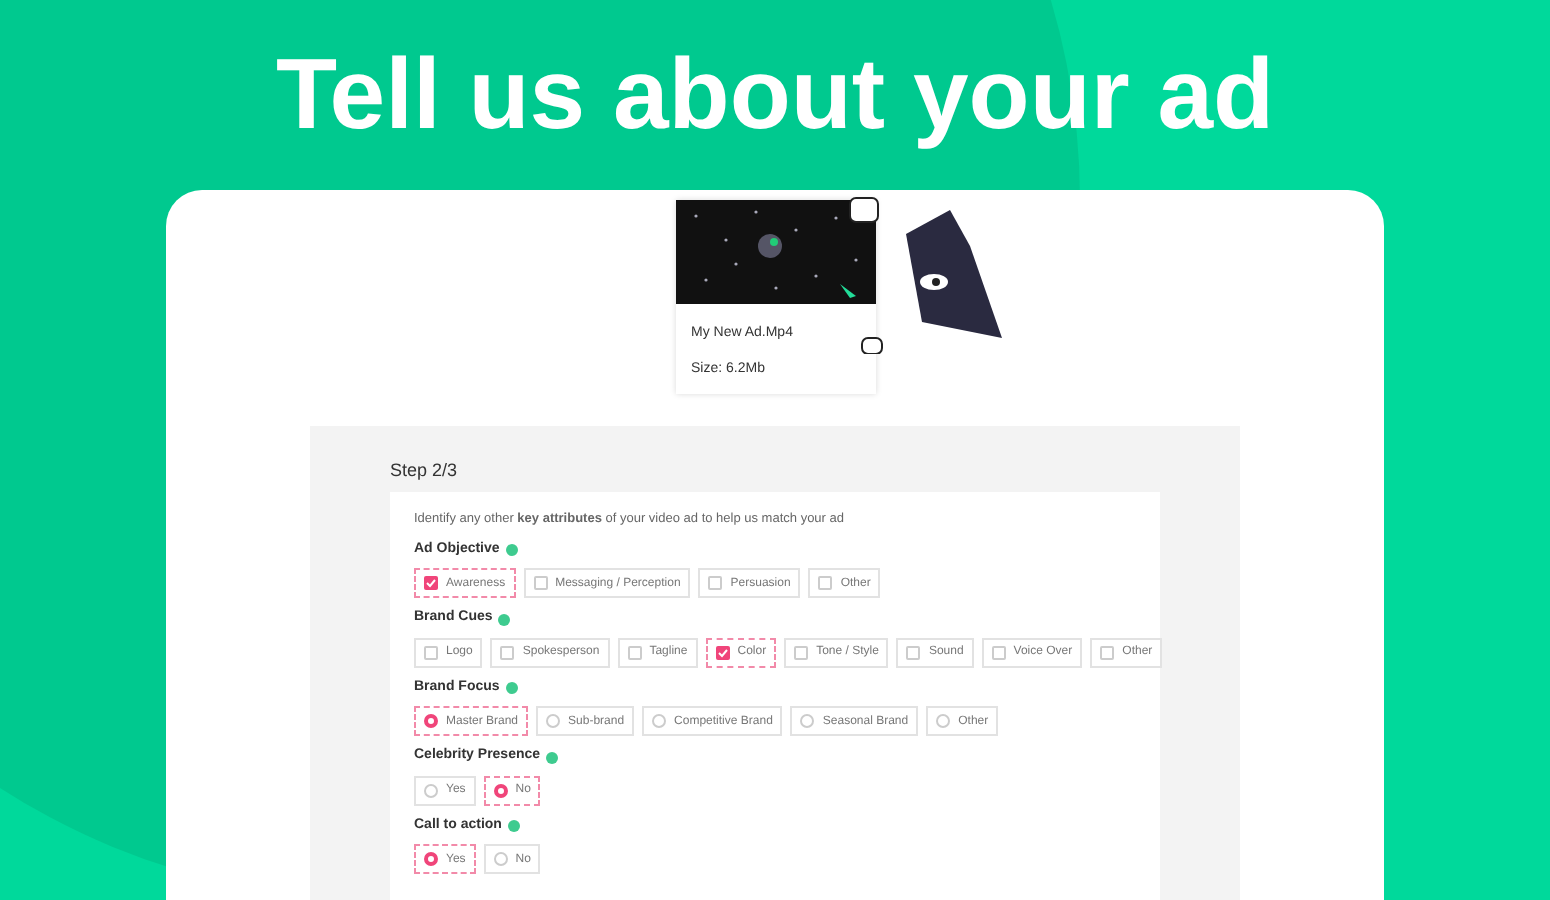 This screenshot has width=1550, height=900. What do you see at coordinates (775, 98) in the screenshot?
I see `headline: Tell us about your ad` at bounding box center [775, 98].